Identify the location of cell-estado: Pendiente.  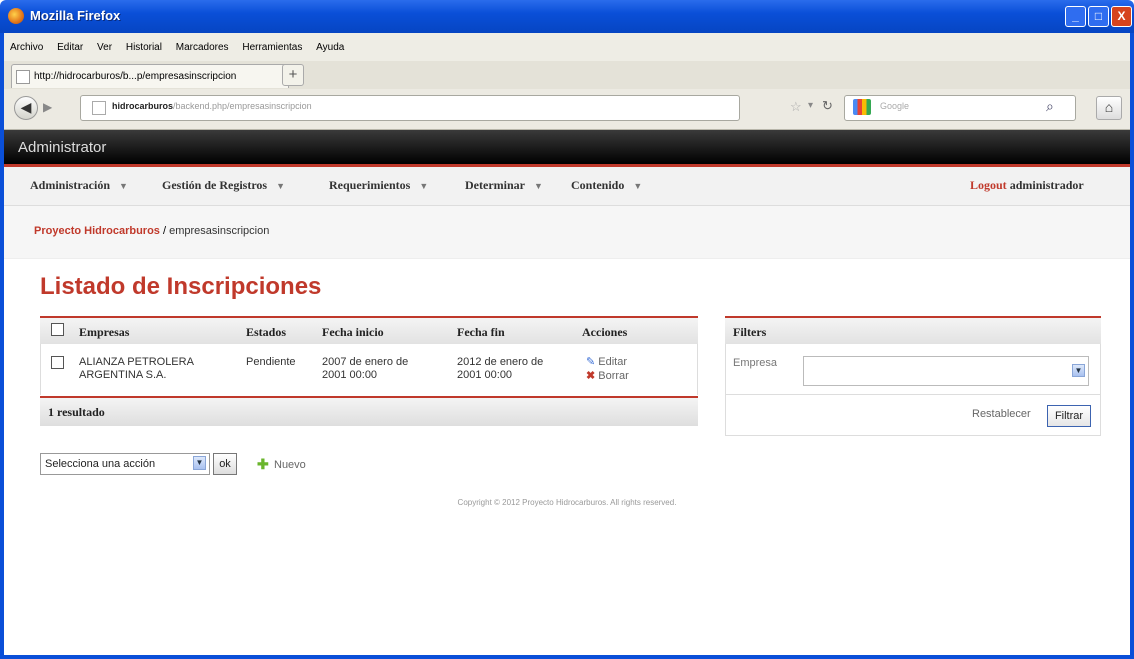
(271, 362).